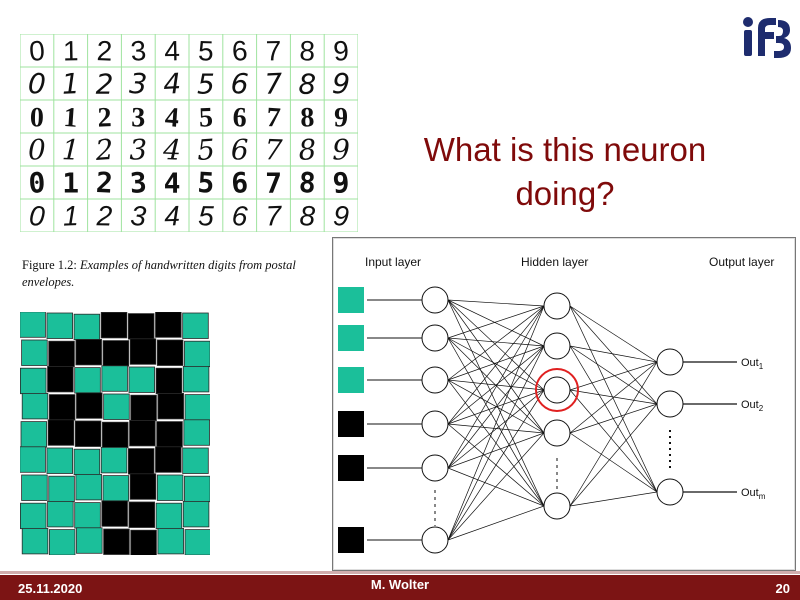 This screenshot has width=800, height=600. I want to click on slide-title: What is this neuron doing?, so click(565, 171).